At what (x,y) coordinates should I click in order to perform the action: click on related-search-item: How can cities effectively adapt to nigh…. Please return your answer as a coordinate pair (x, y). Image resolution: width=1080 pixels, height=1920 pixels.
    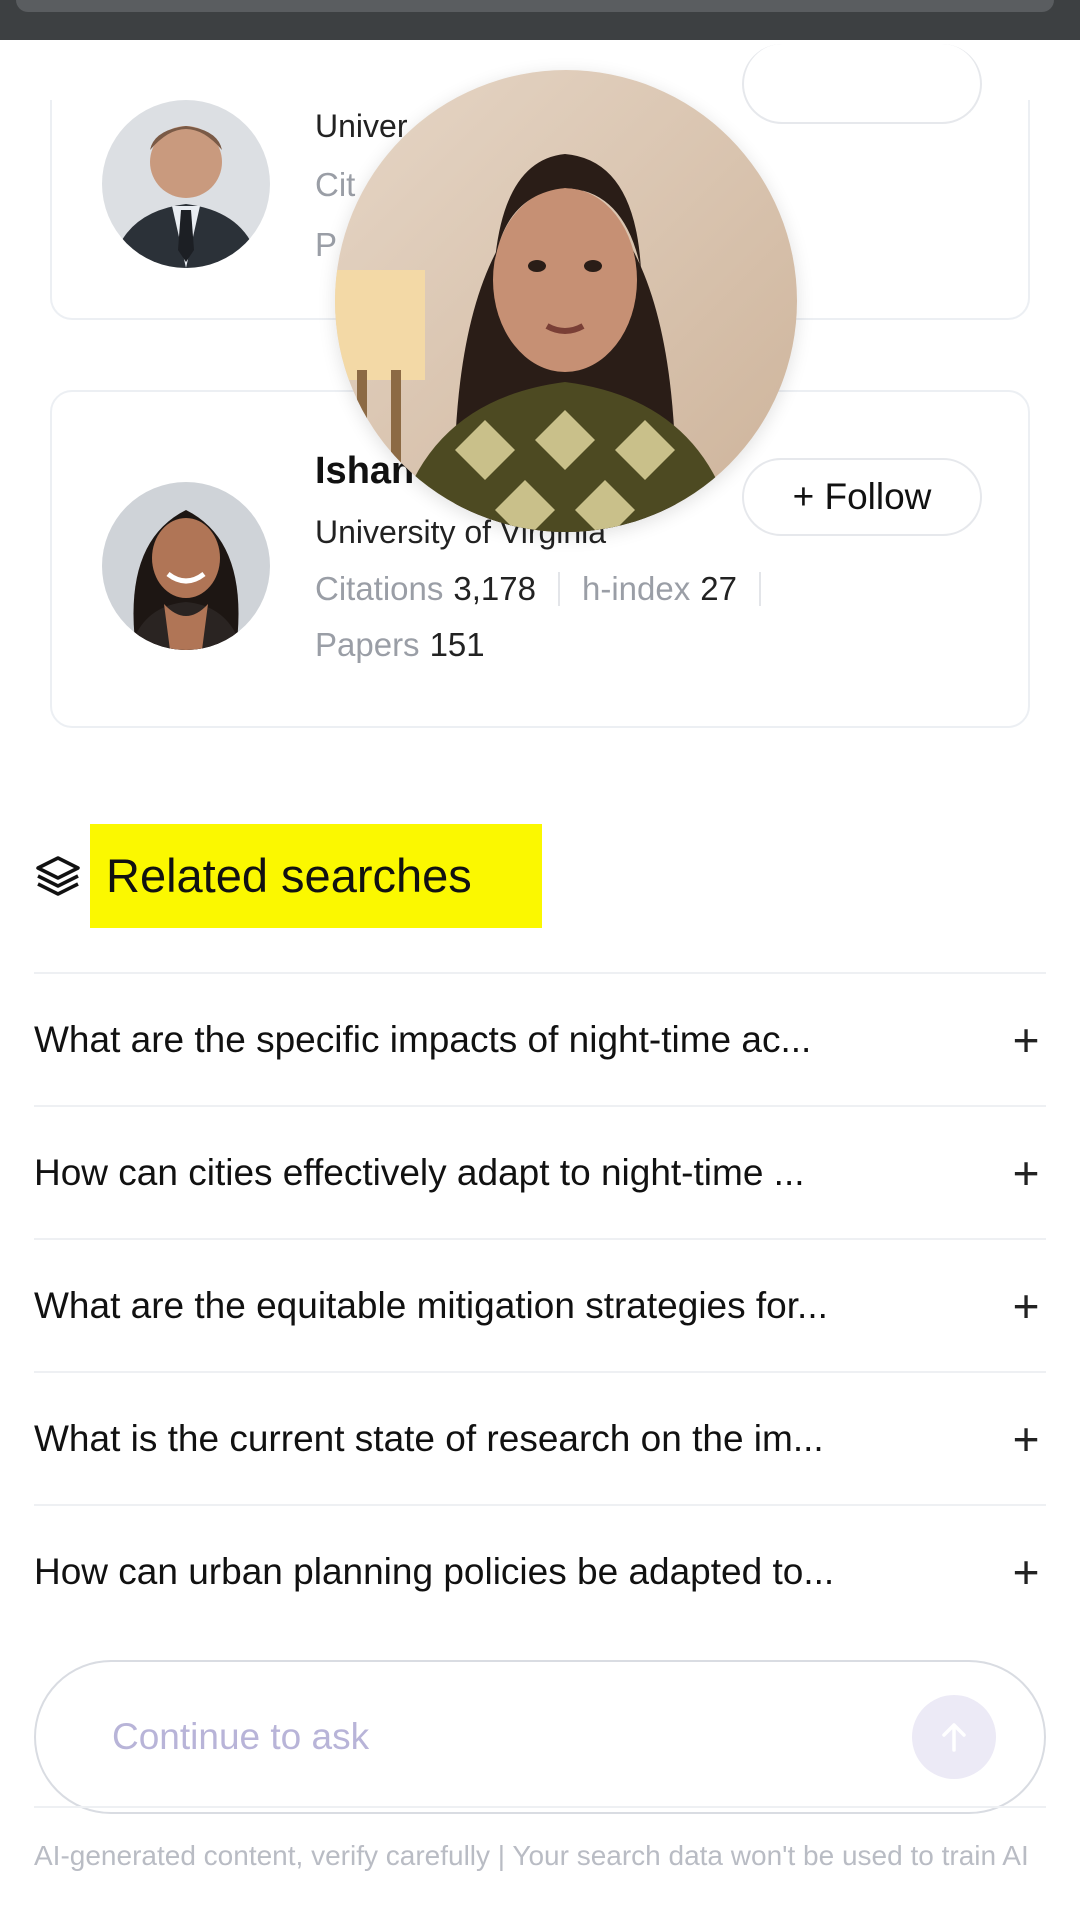
    Looking at the image, I should click on (540, 1173).